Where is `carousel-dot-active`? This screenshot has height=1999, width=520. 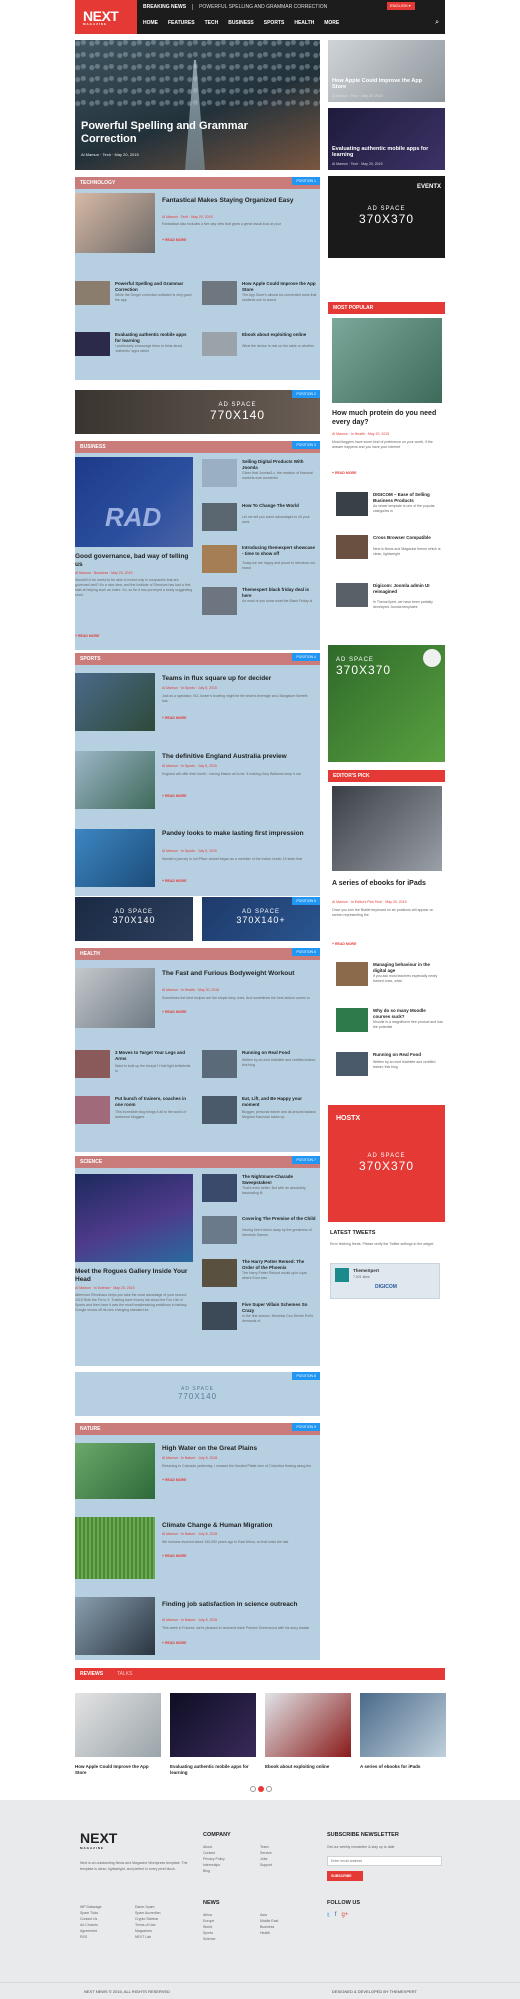
carousel-dot-active is located at coordinates (261, 1789).